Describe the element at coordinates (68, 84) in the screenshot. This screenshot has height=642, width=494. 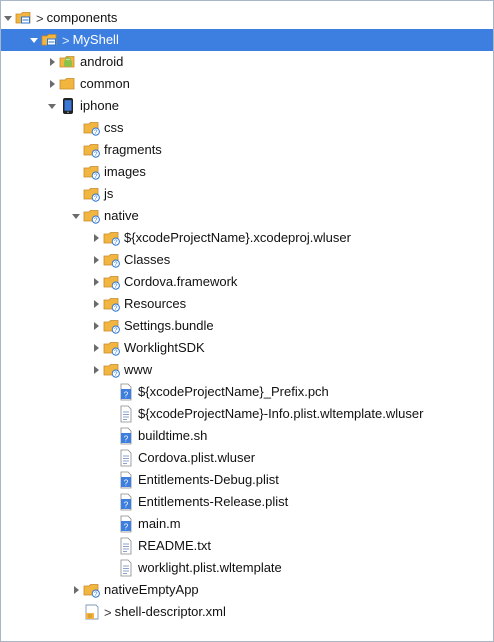
I see `folder-icon` at that location.